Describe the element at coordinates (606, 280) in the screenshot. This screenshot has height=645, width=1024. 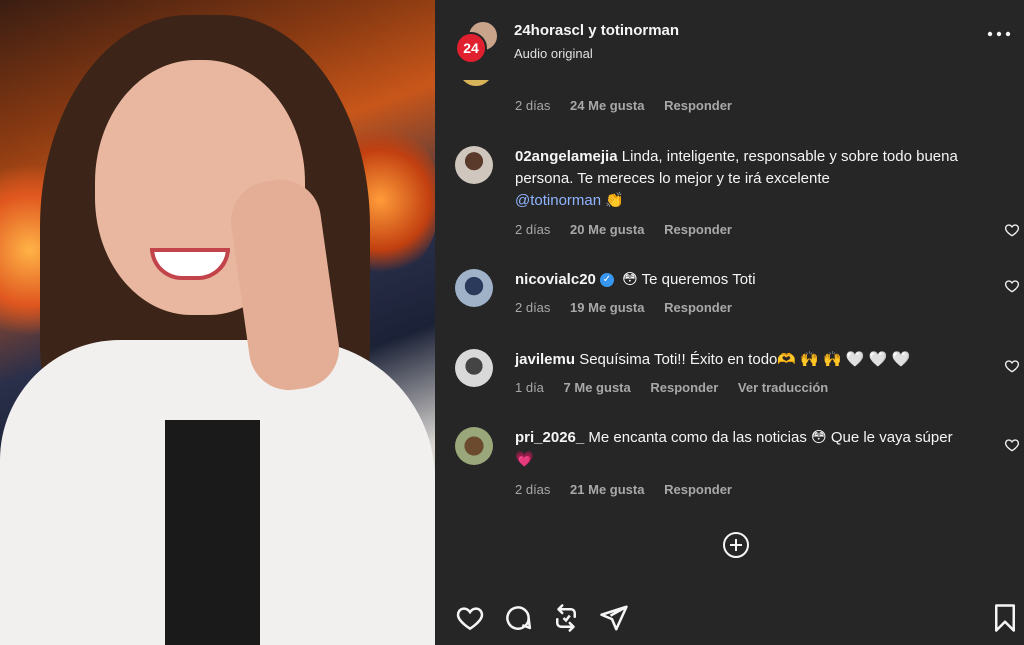
I see `verified-badge-icon: ✓` at that location.